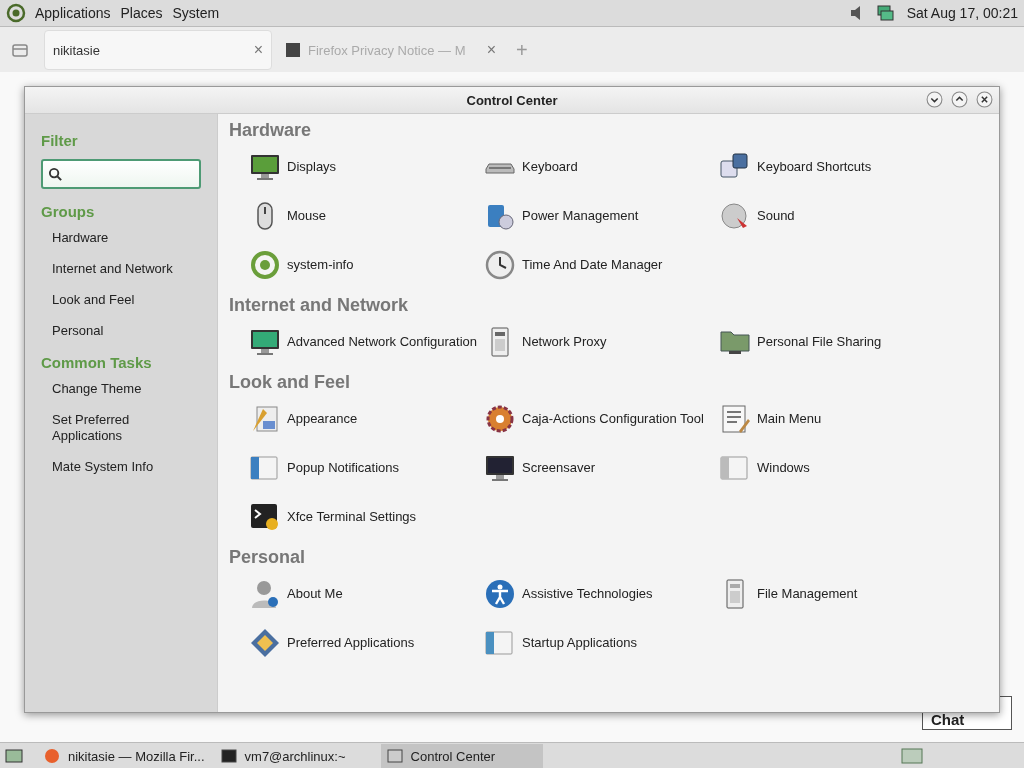 This screenshot has height=768, width=1024. What do you see at coordinates (959, 99) in the screenshot?
I see `maximize-icon` at bounding box center [959, 99].